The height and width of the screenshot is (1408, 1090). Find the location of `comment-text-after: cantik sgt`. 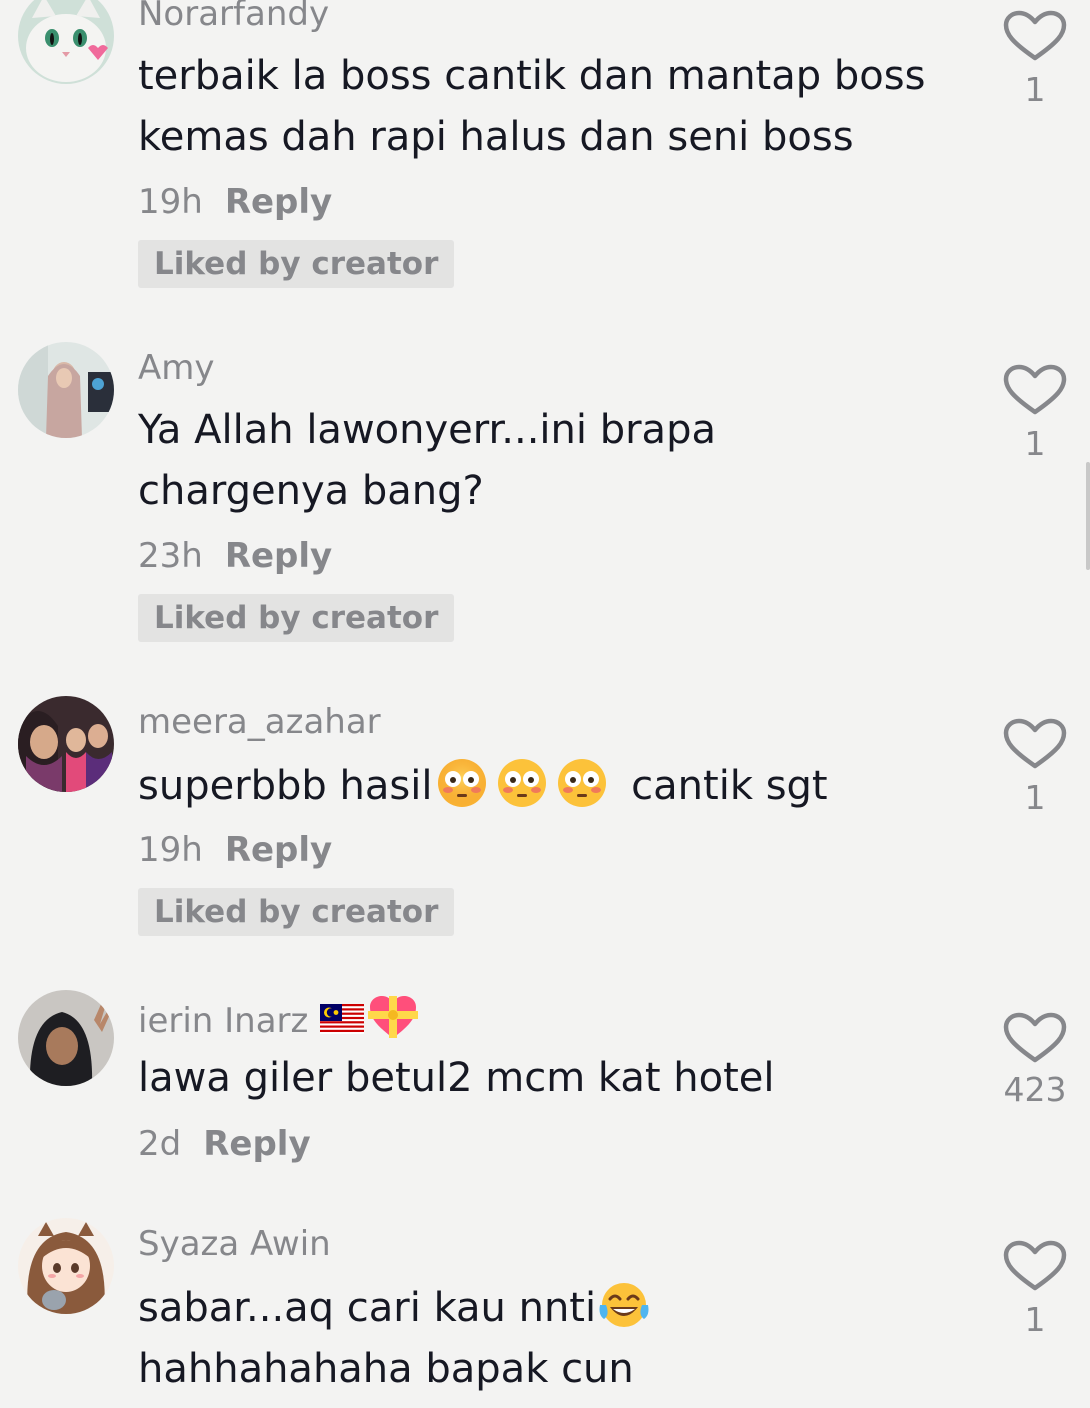

comment-text-after: cantik sgt is located at coordinates (729, 786).